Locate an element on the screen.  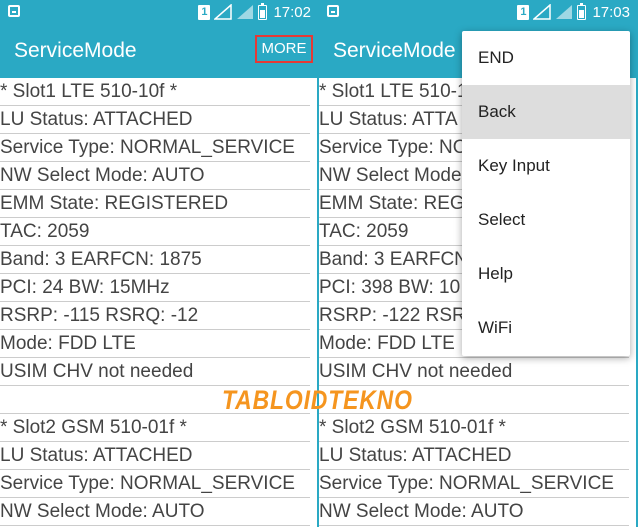
status-bar: 1 17:03 is located at coordinates (477, 12).